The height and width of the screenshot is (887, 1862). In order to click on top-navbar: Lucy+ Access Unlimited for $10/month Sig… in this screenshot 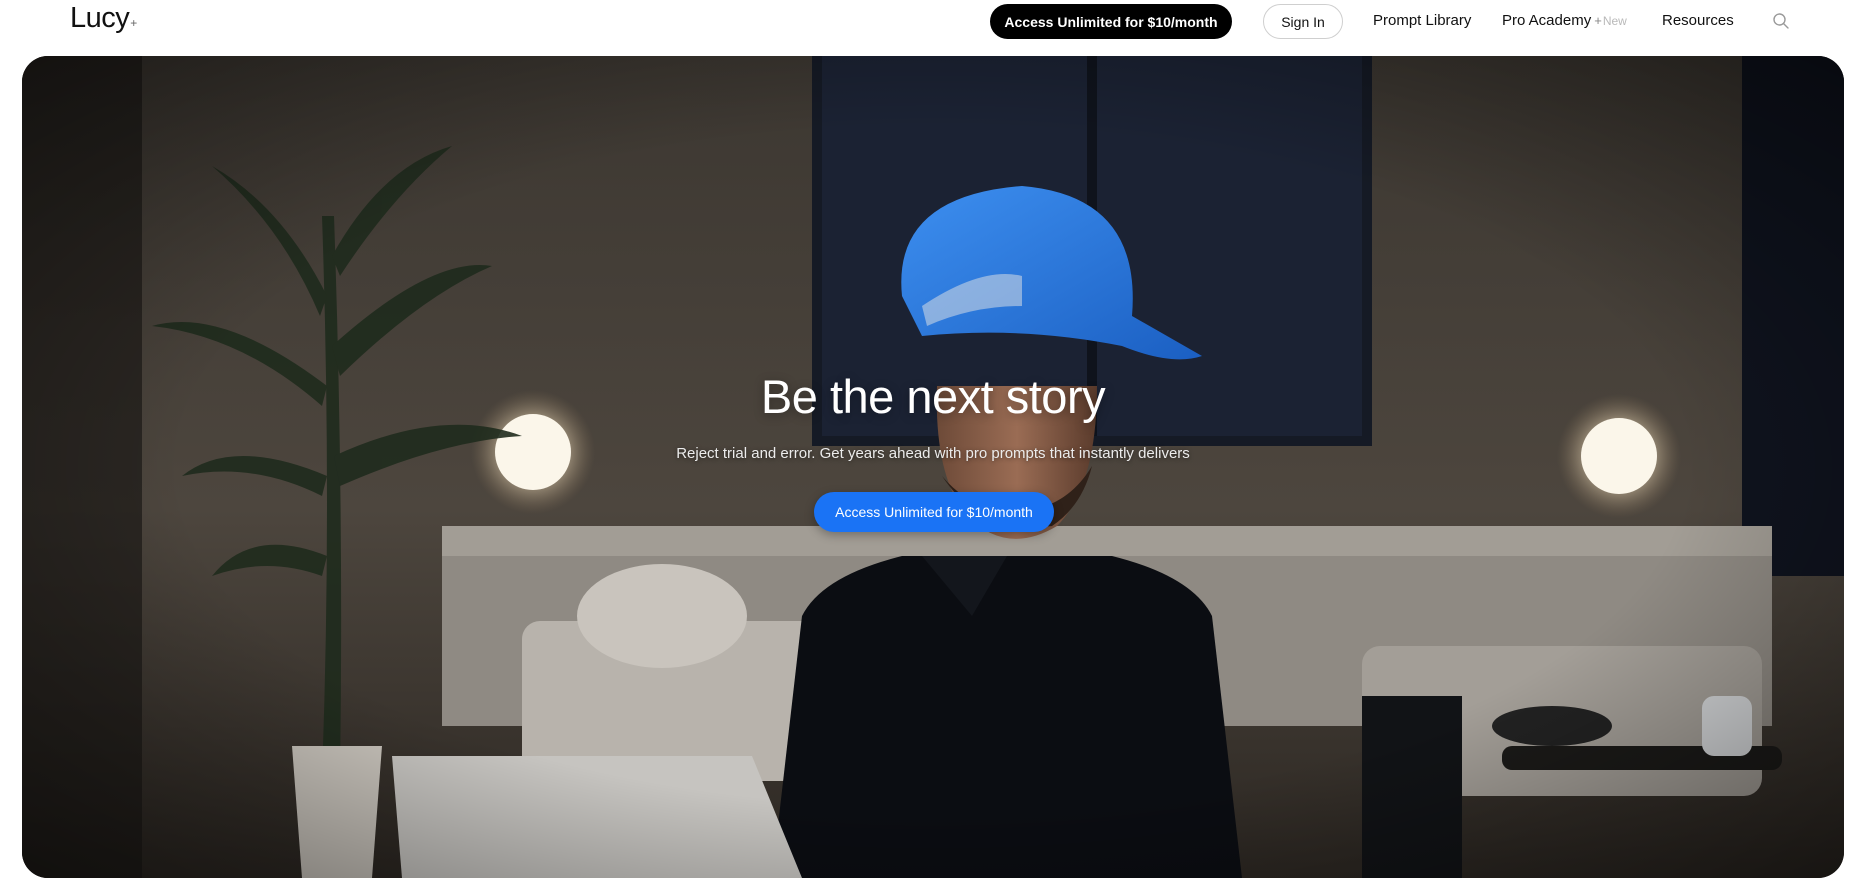, I will do `click(931, 23)`.